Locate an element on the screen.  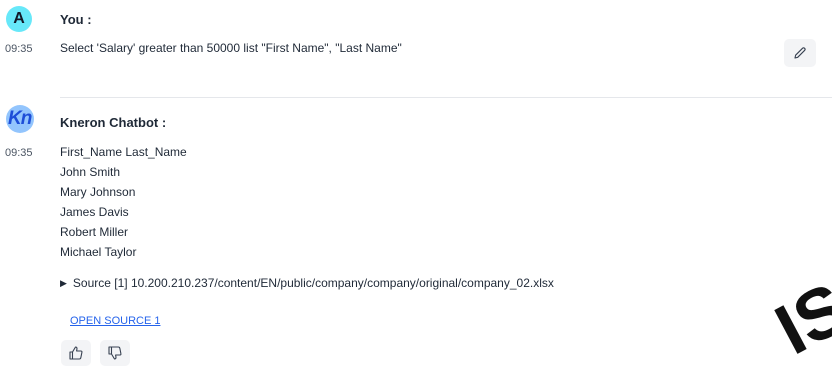
thumbs-down-icon is located at coordinates (115, 353).